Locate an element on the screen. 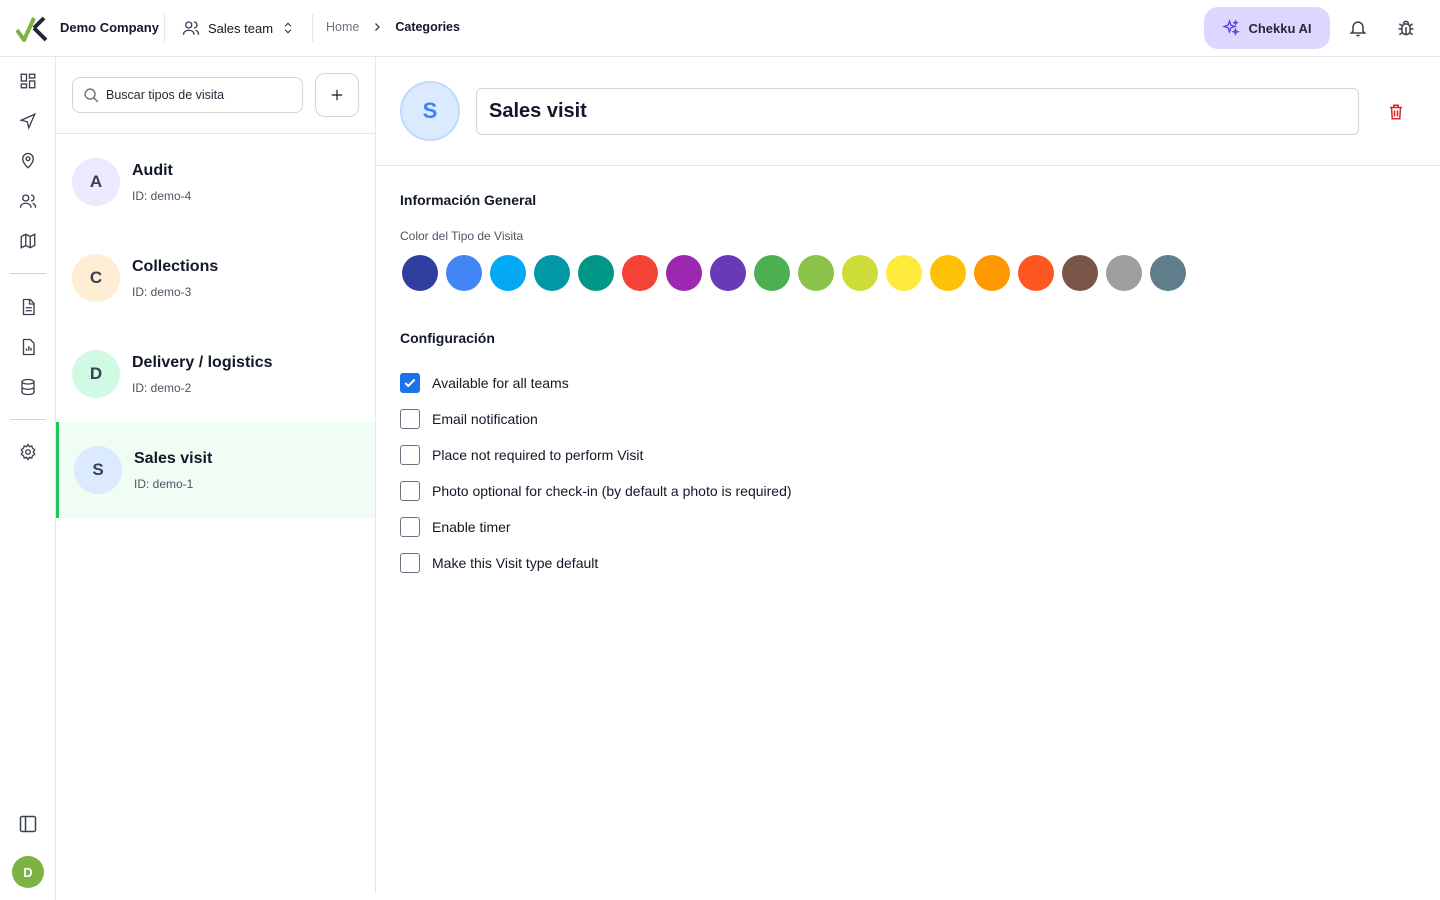 The image size is (1440, 900). item-name: Audit is located at coordinates (152, 170).